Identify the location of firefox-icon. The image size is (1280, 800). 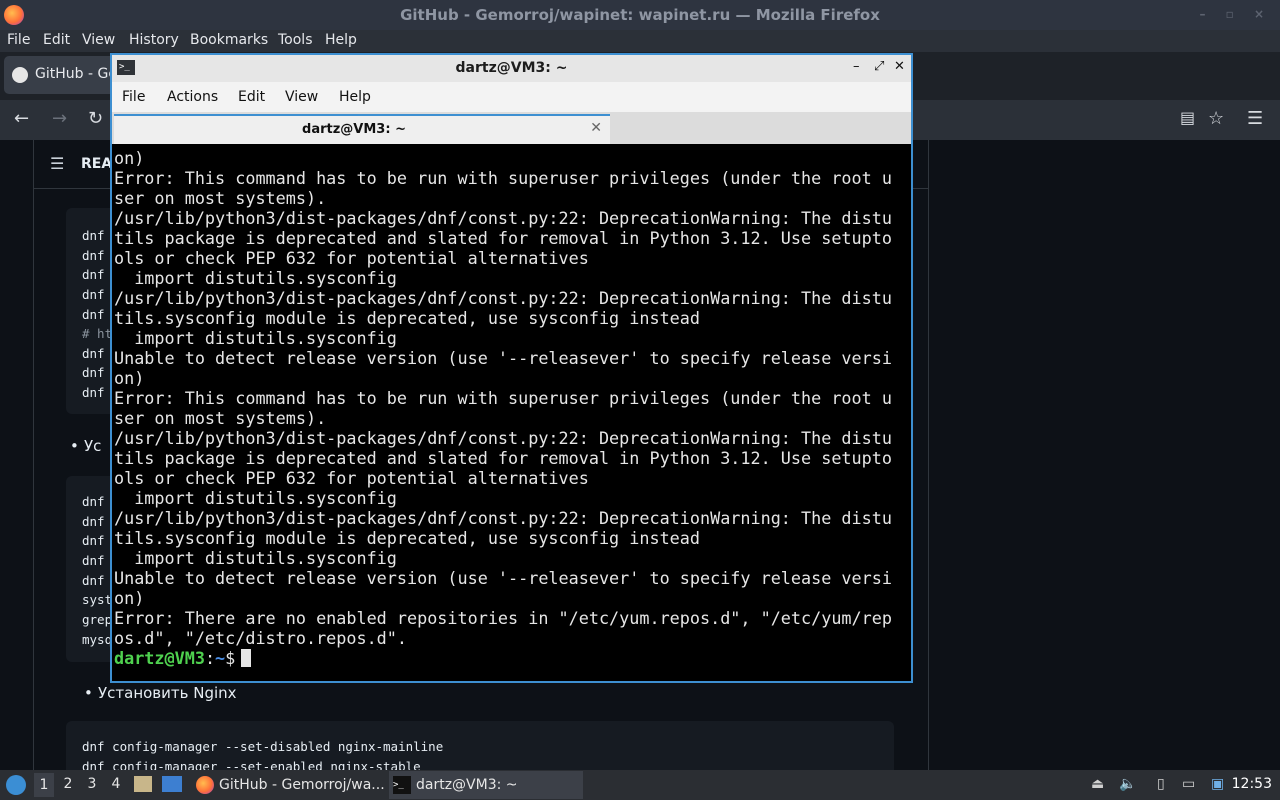
(205, 785).